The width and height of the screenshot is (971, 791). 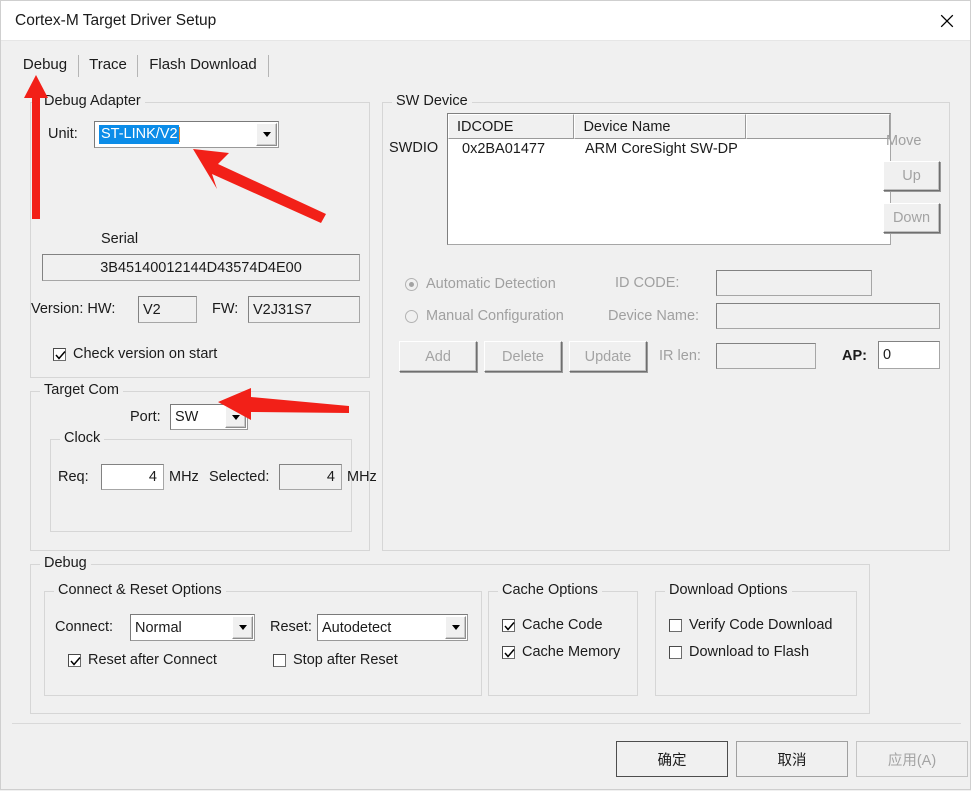 What do you see at coordinates (192, 627) in the screenshot?
I see `connect-combo: Normal` at bounding box center [192, 627].